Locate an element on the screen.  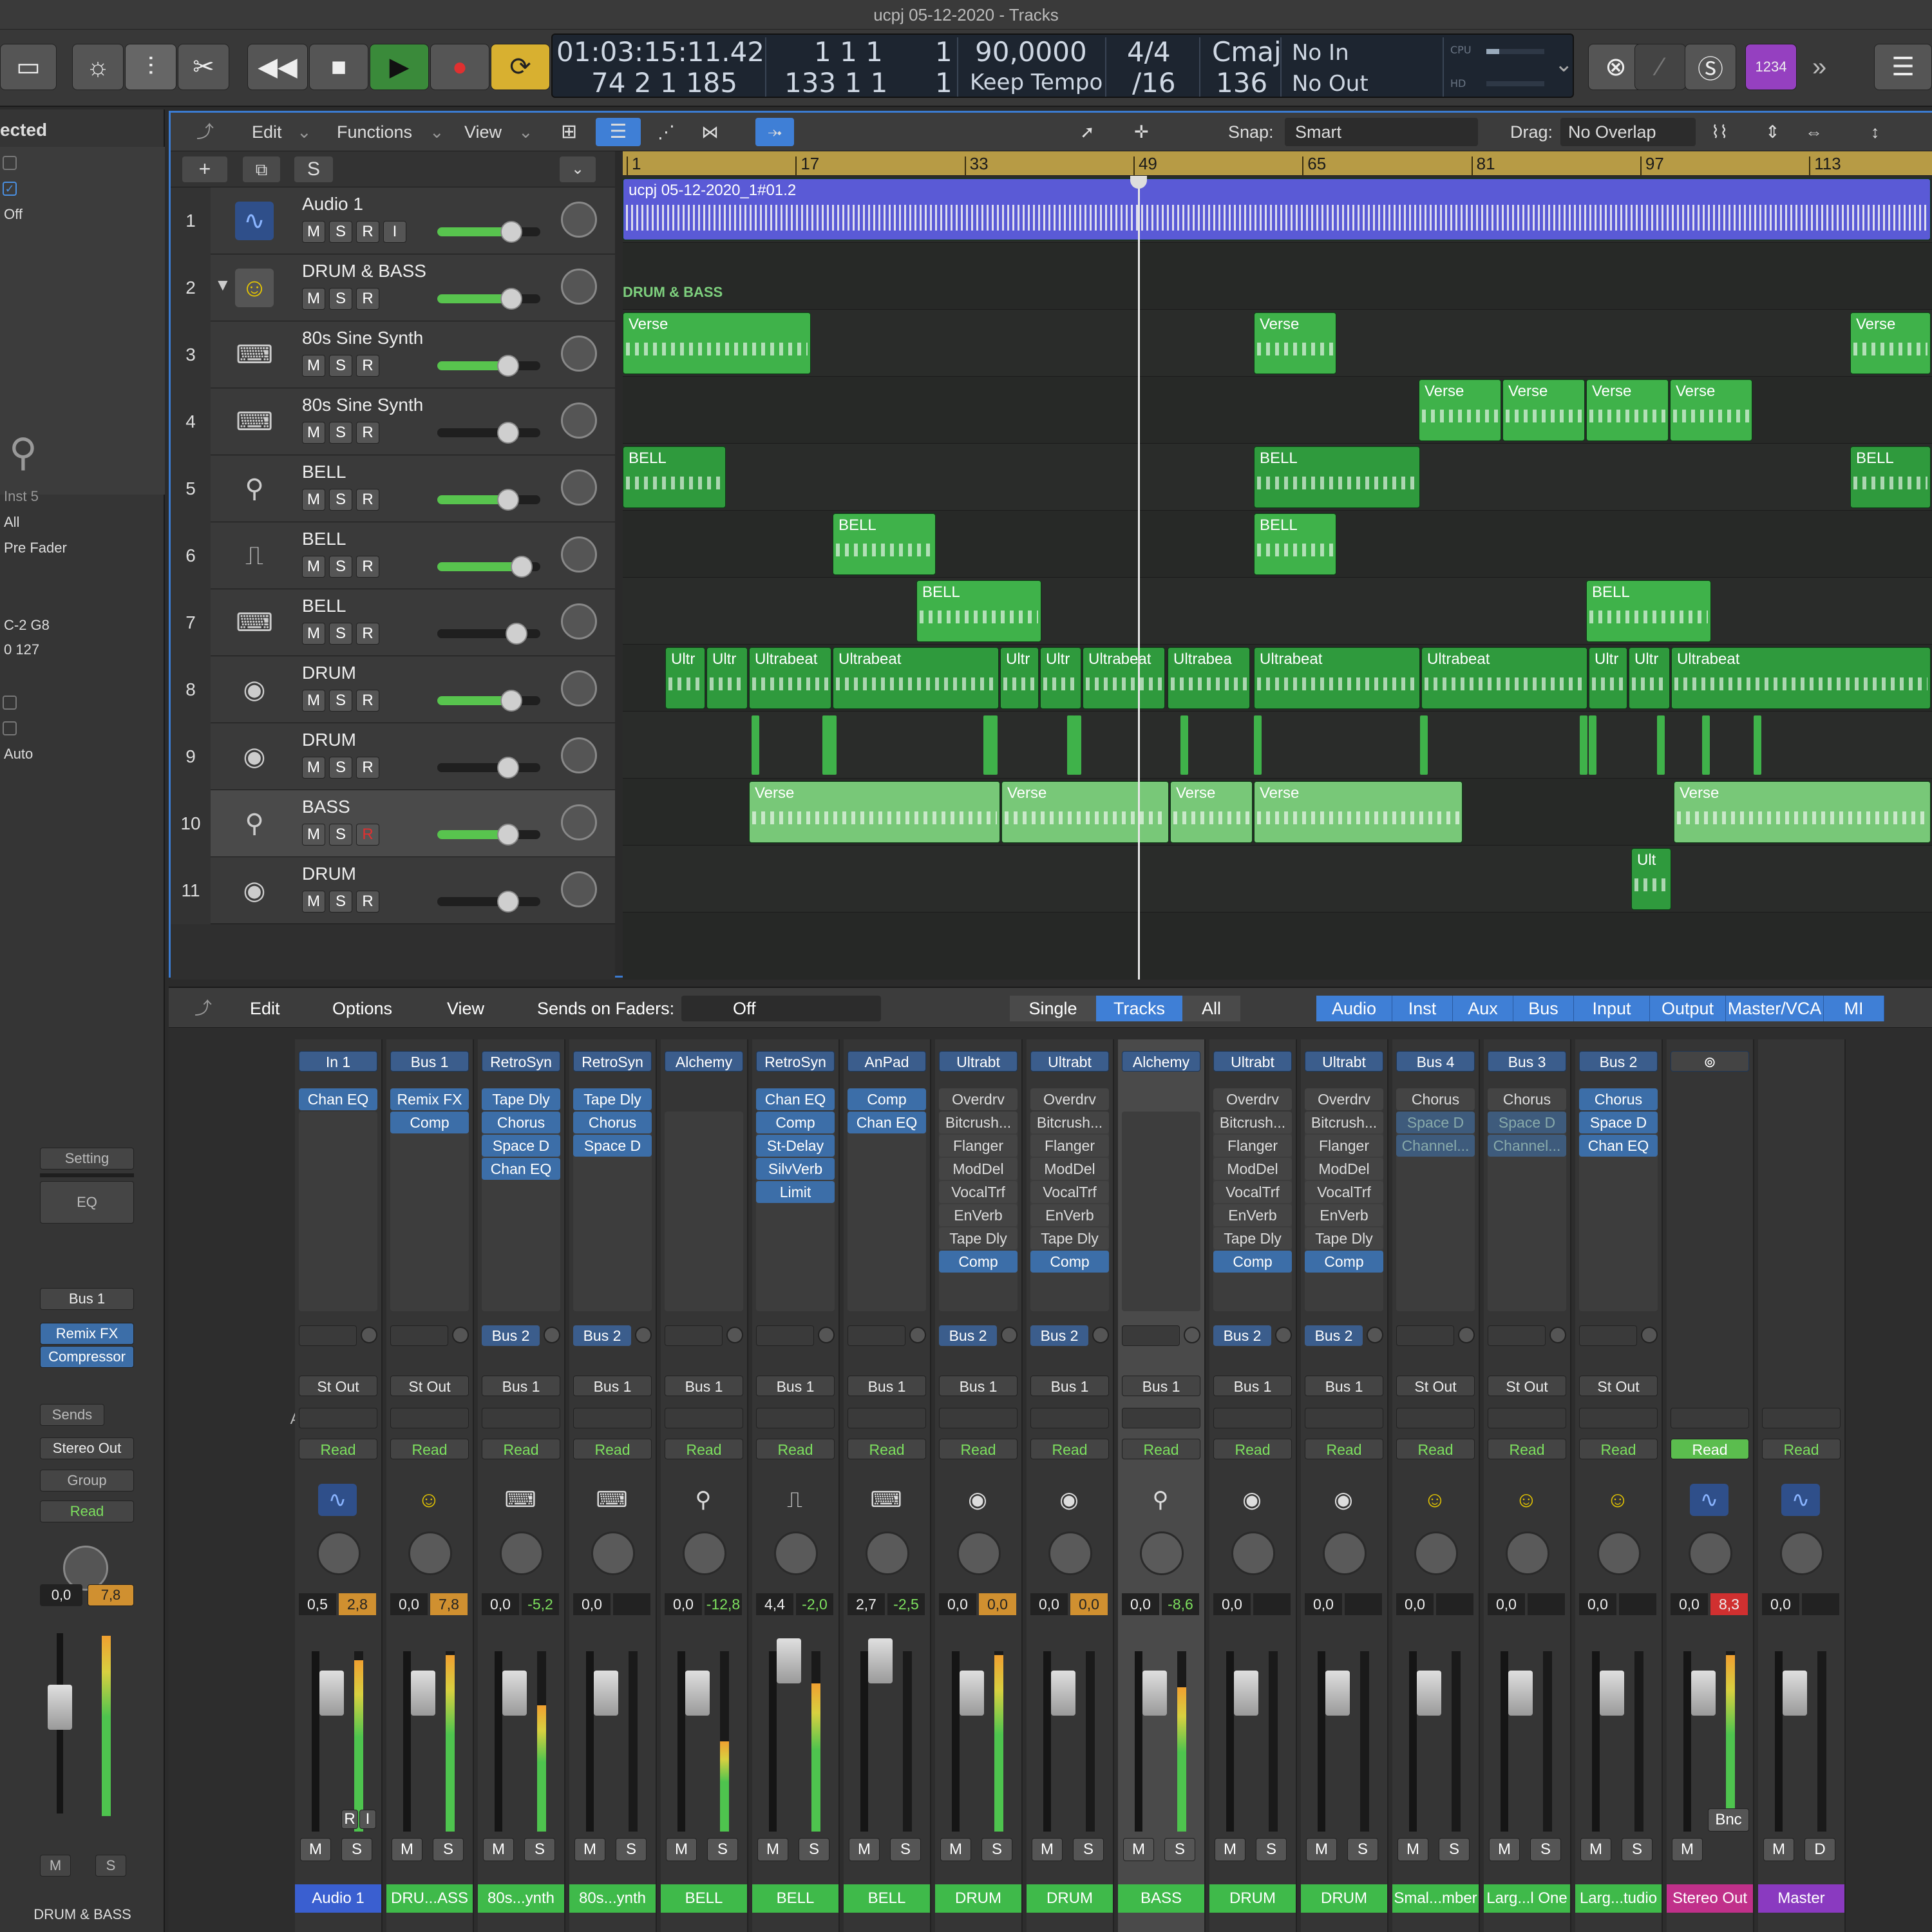
list-editors-button: ☰ is located at coordinates (1903, 67).